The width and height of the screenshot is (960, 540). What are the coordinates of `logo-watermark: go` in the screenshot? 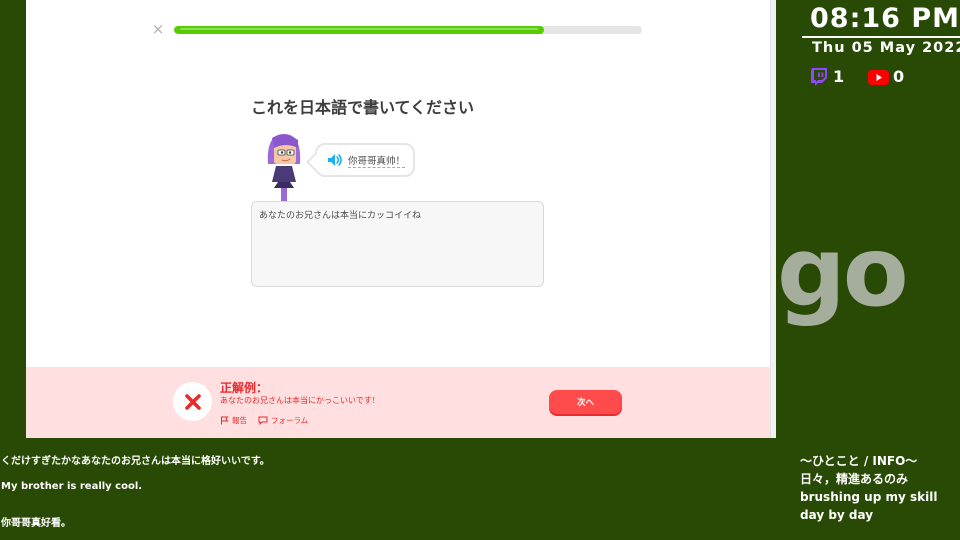 It's located at (843, 272).